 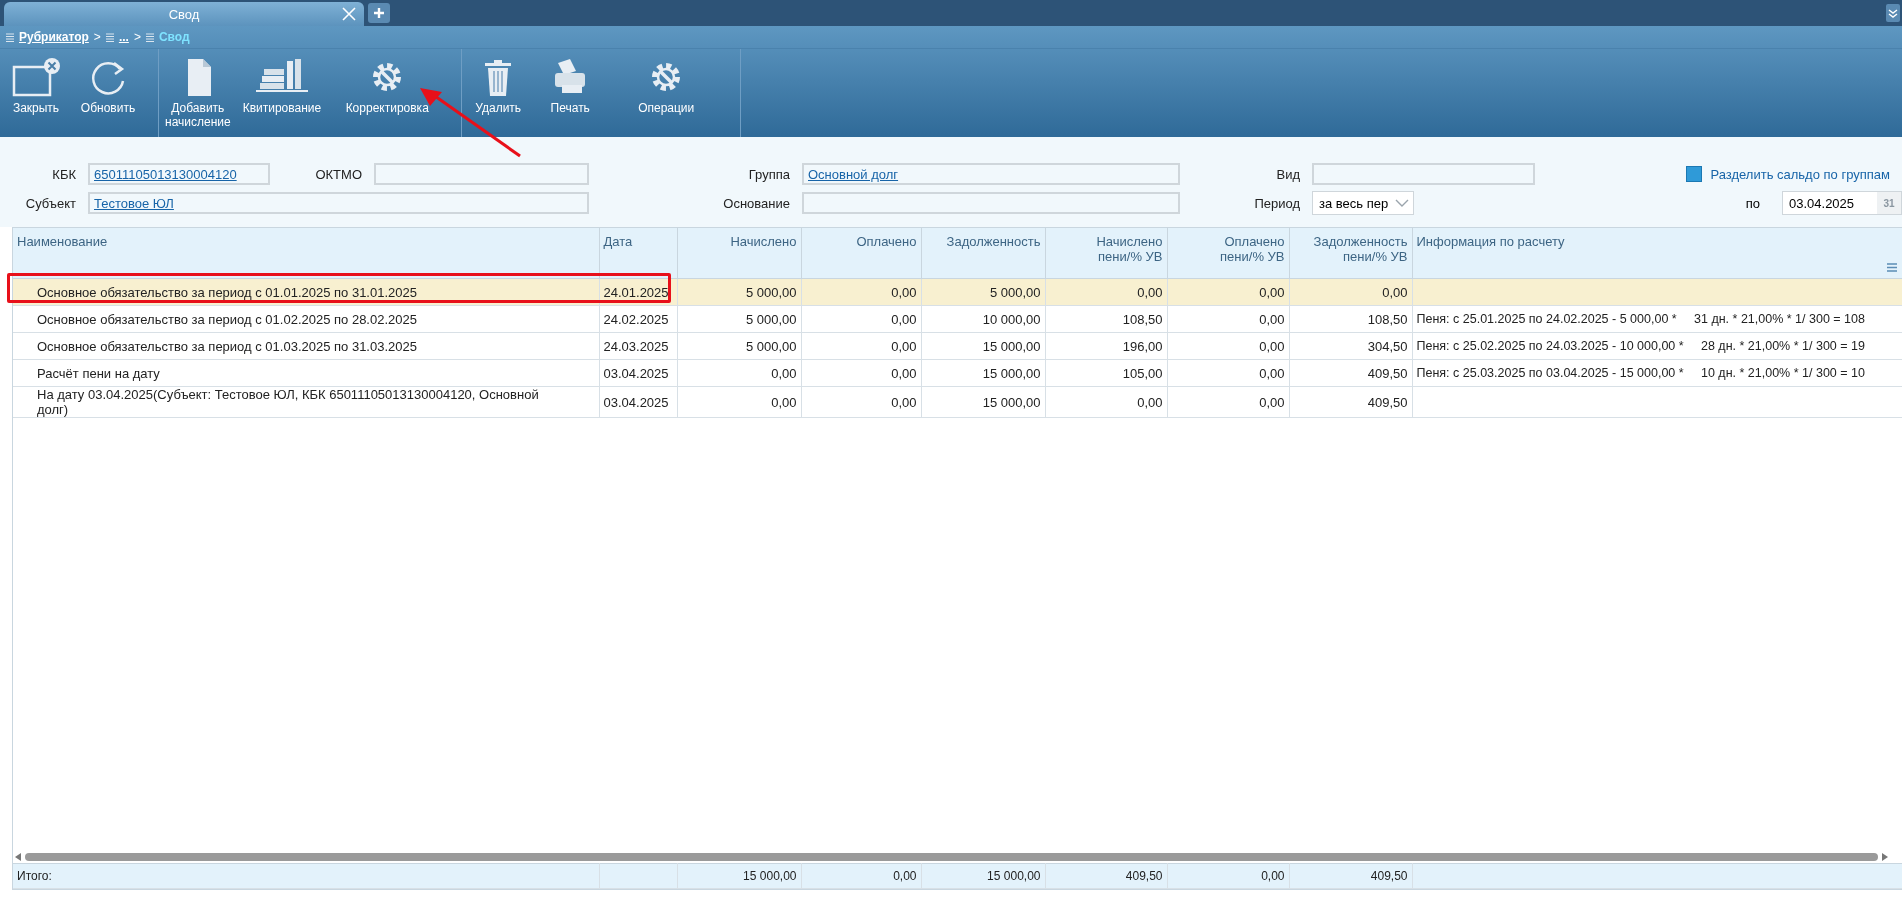 I want to click on toolbar-button: Печать, so click(x=570, y=93).